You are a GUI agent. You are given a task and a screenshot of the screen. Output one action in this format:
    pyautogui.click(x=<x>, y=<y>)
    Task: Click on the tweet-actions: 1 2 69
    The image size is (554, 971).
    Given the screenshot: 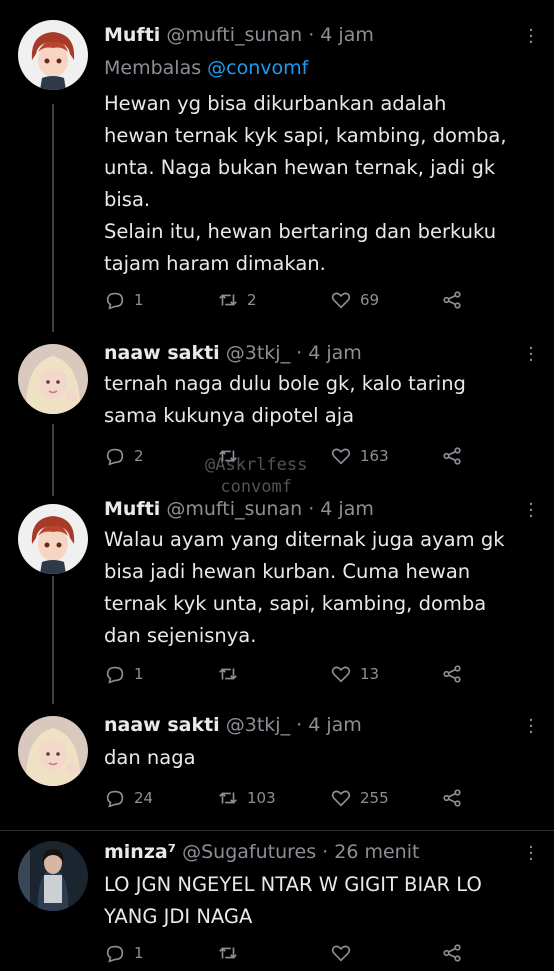 What is the action you would take?
    pyautogui.click(x=294, y=300)
    